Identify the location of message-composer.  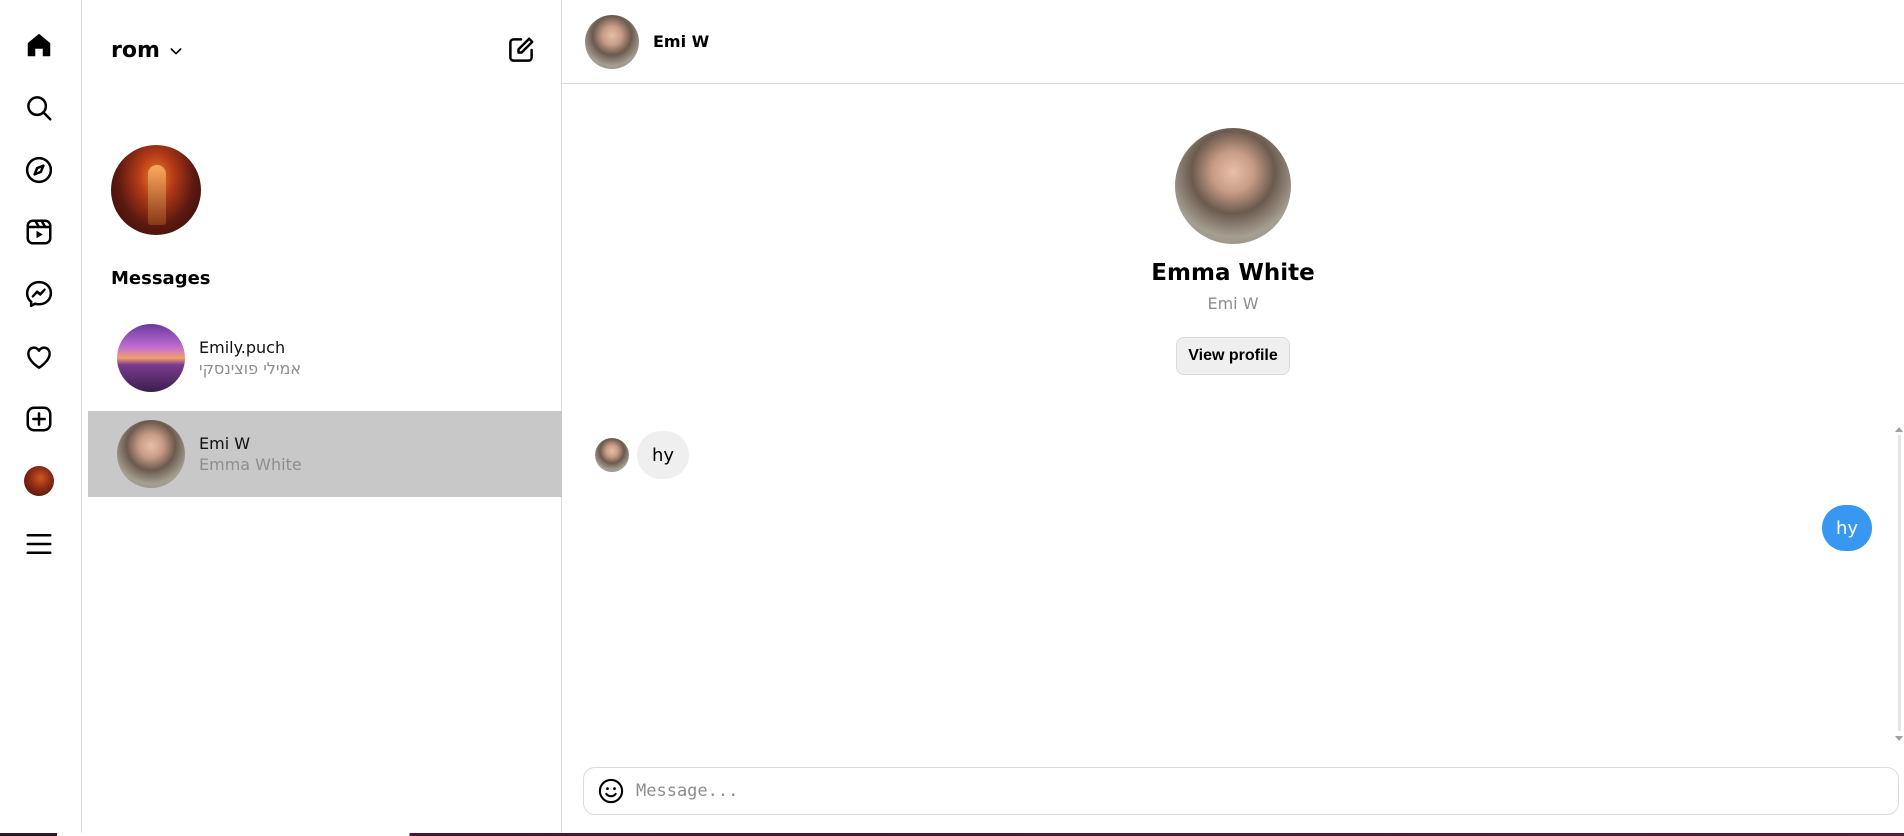
(1241, 791).